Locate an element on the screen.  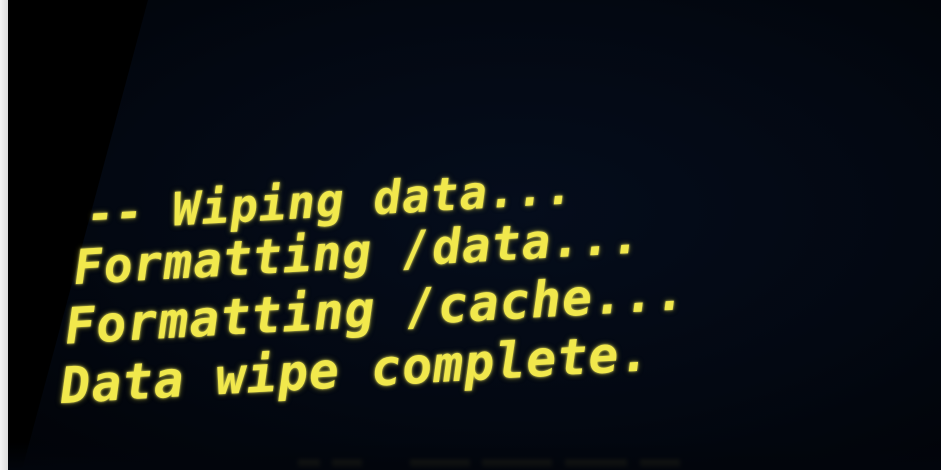
bottom-fade is located at coordinates (474, 456).